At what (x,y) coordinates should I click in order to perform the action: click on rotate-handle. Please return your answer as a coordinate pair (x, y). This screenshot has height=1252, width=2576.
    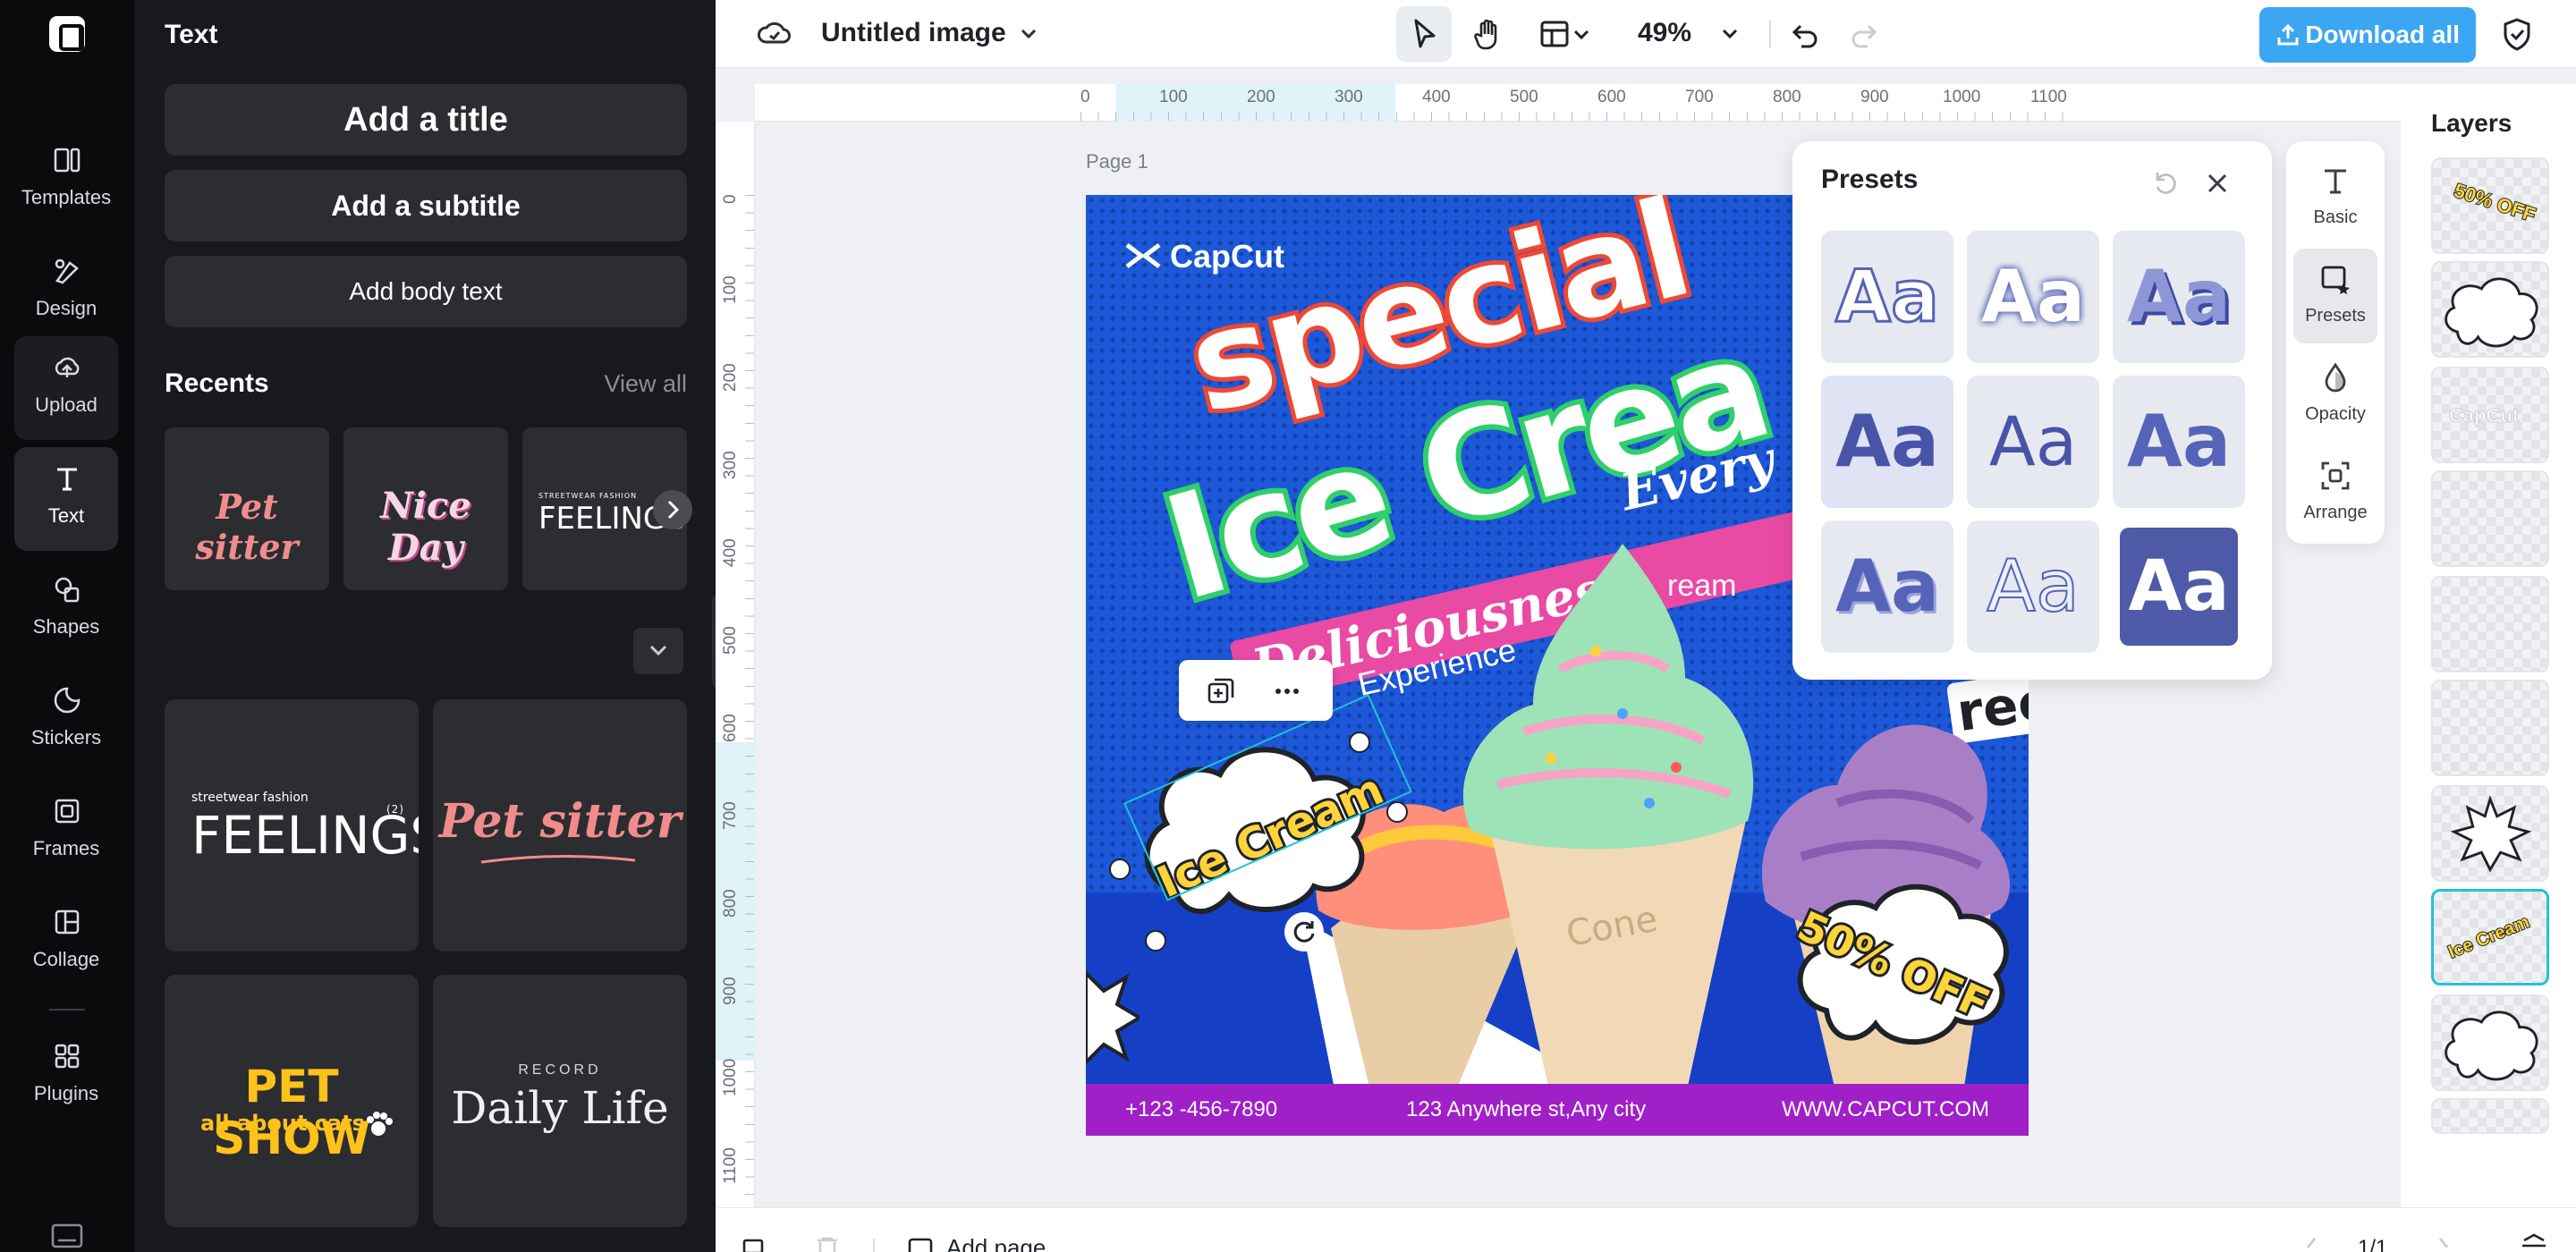
    Looking at the image, I should click on (1304, 932).